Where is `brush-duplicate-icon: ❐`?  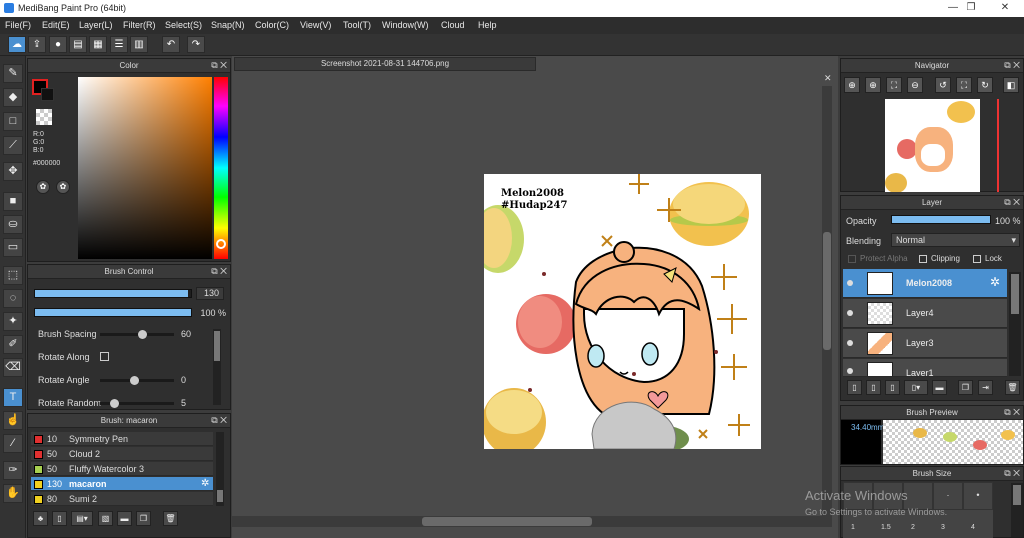
brush-duplicate-icon: ❐ is located at coordinates (143, 518).